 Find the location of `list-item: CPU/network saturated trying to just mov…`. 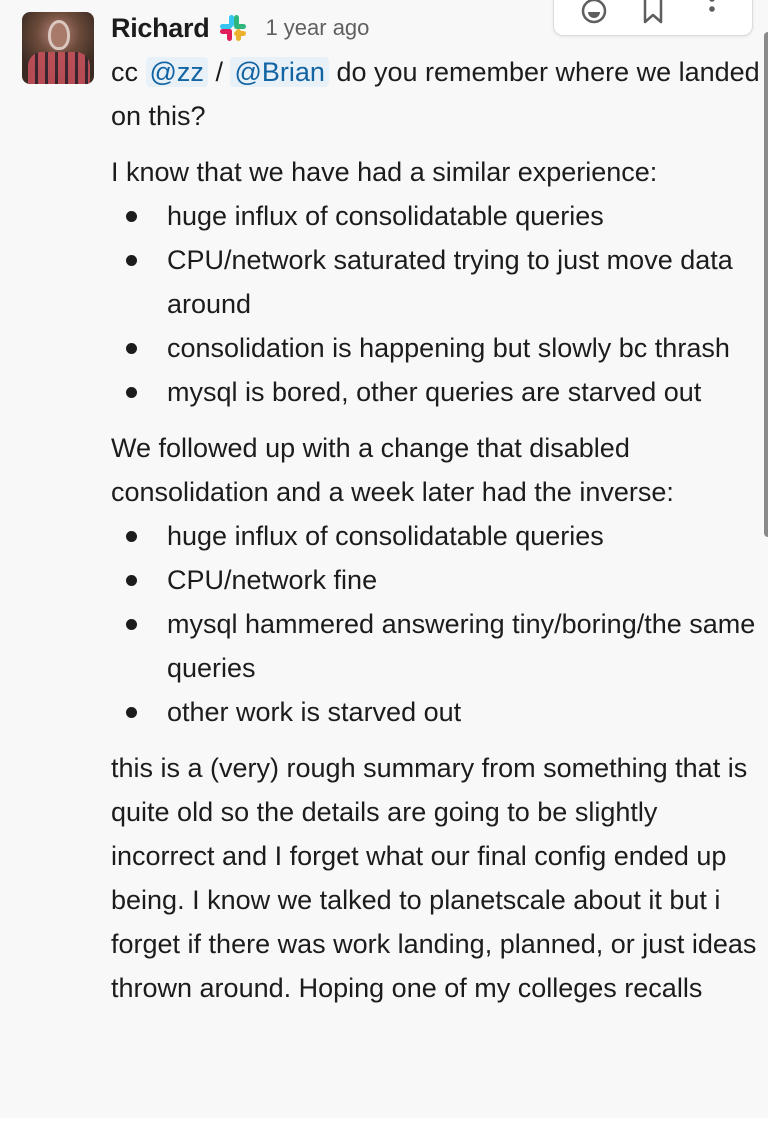

list-item: CPU/network saturated trying to just mov… is located at coordinates (436, 282).